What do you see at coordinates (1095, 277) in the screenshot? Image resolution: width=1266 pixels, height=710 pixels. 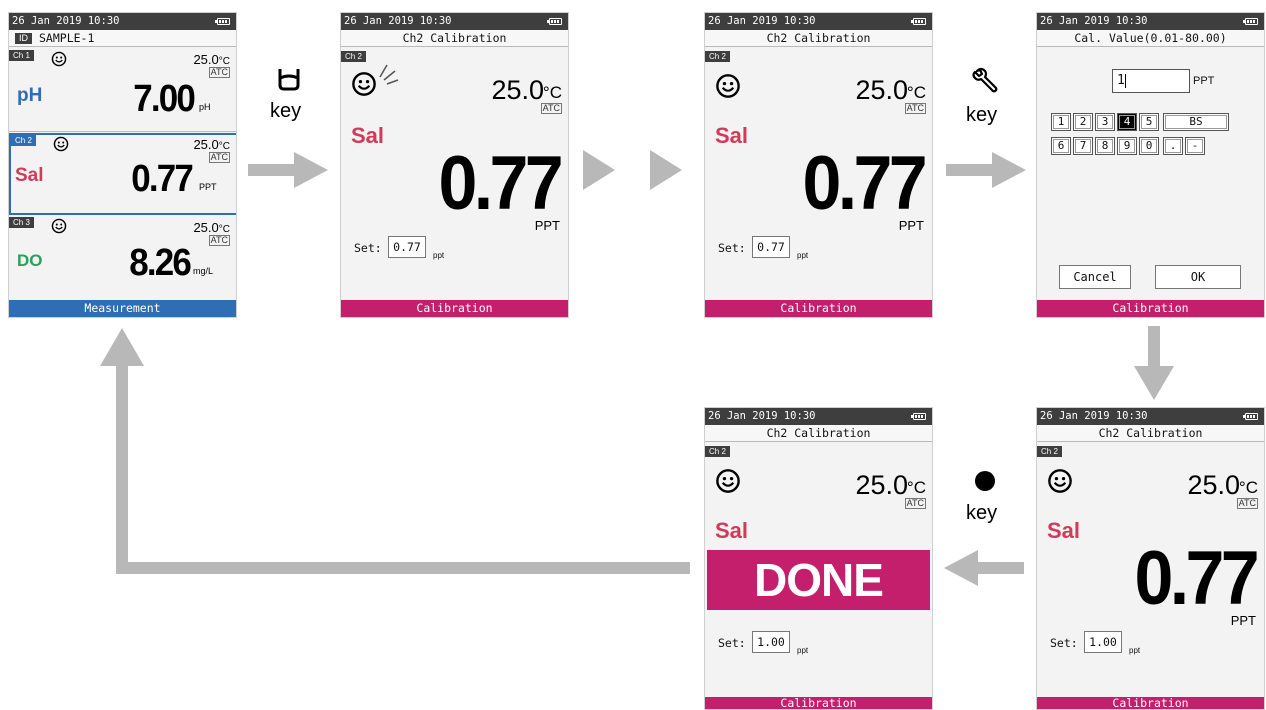 I see `cancel-button: Cancel` at bounding box center [1095, 277].